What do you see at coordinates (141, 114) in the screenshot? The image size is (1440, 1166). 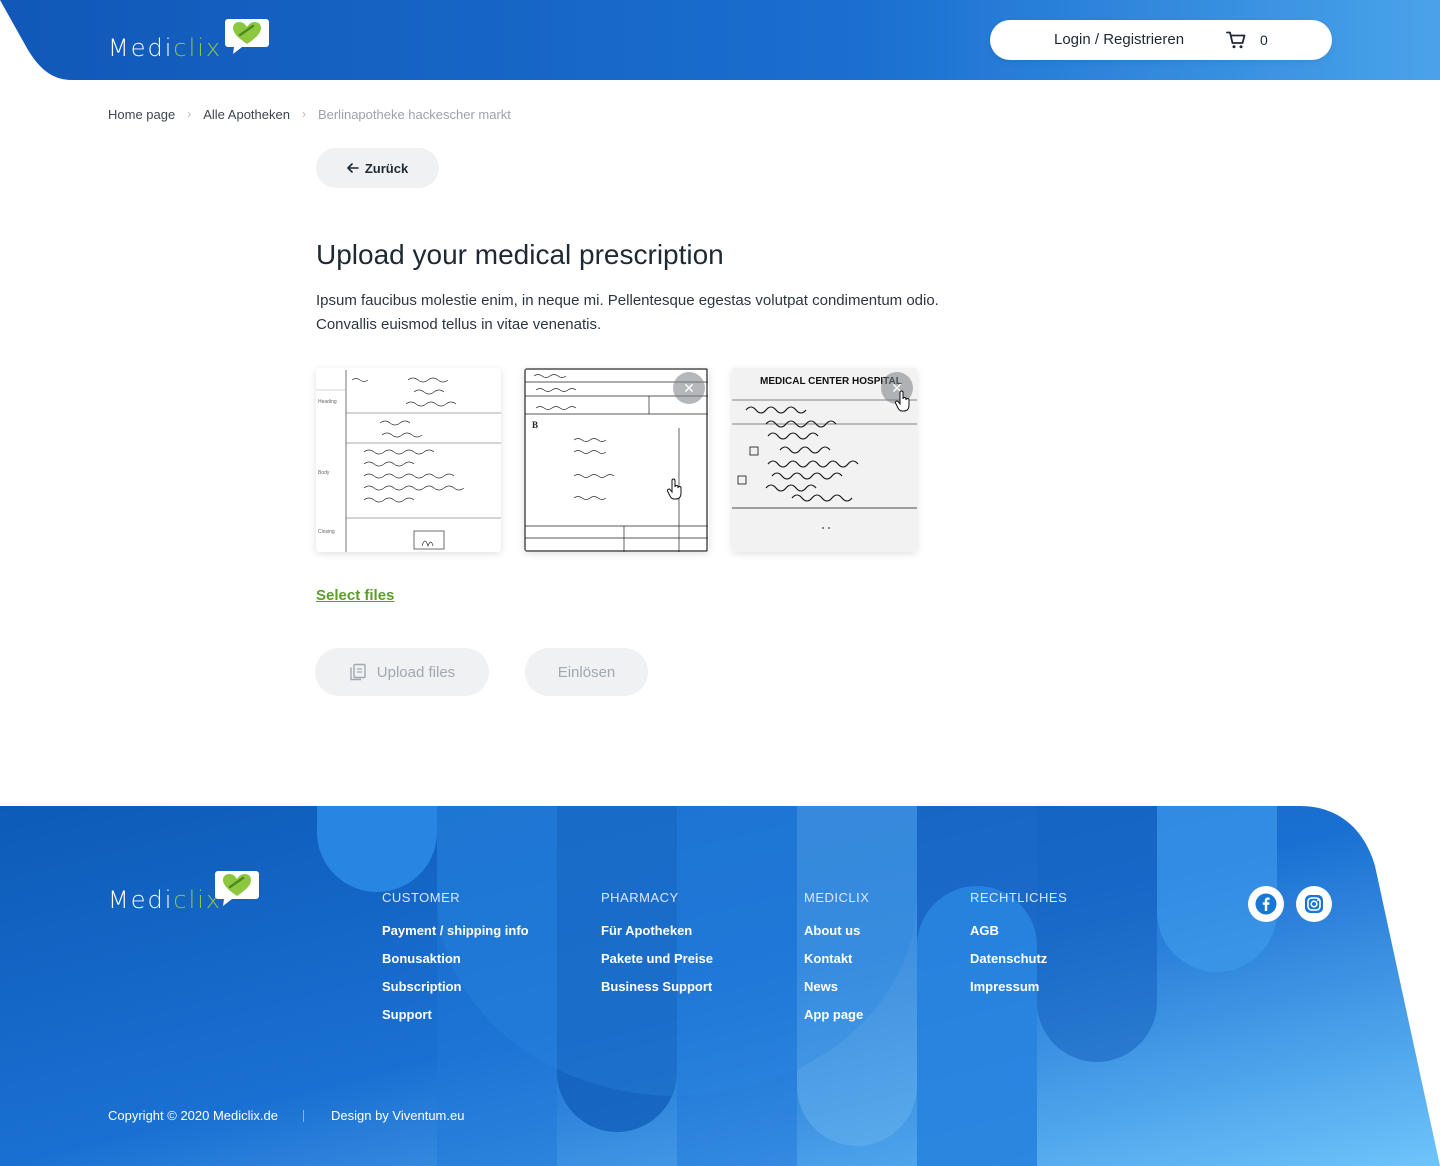 I see `breadcrumb-home: Home page` at bounding box center [141, 114].